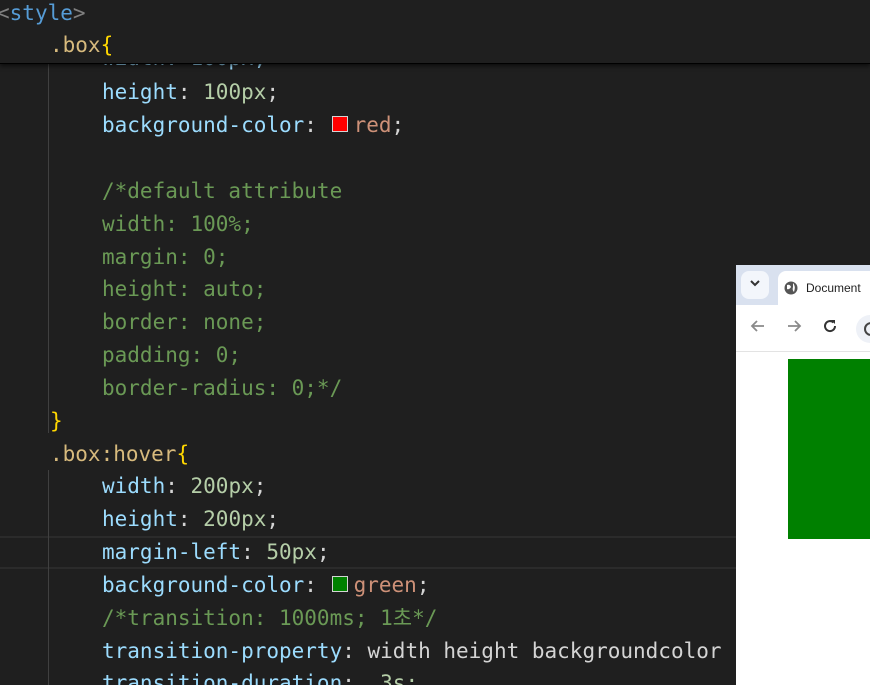 Image resolution: width=870 pixels, height=685 pixels. I want to click on reload-icon, so click(830, 328).